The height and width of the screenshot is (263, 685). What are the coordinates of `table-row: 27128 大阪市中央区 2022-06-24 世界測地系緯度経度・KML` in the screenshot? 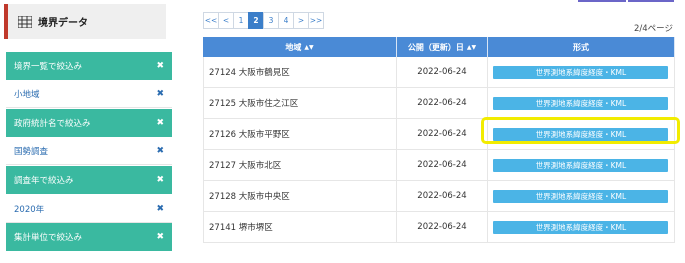 It's located at (439, 196).